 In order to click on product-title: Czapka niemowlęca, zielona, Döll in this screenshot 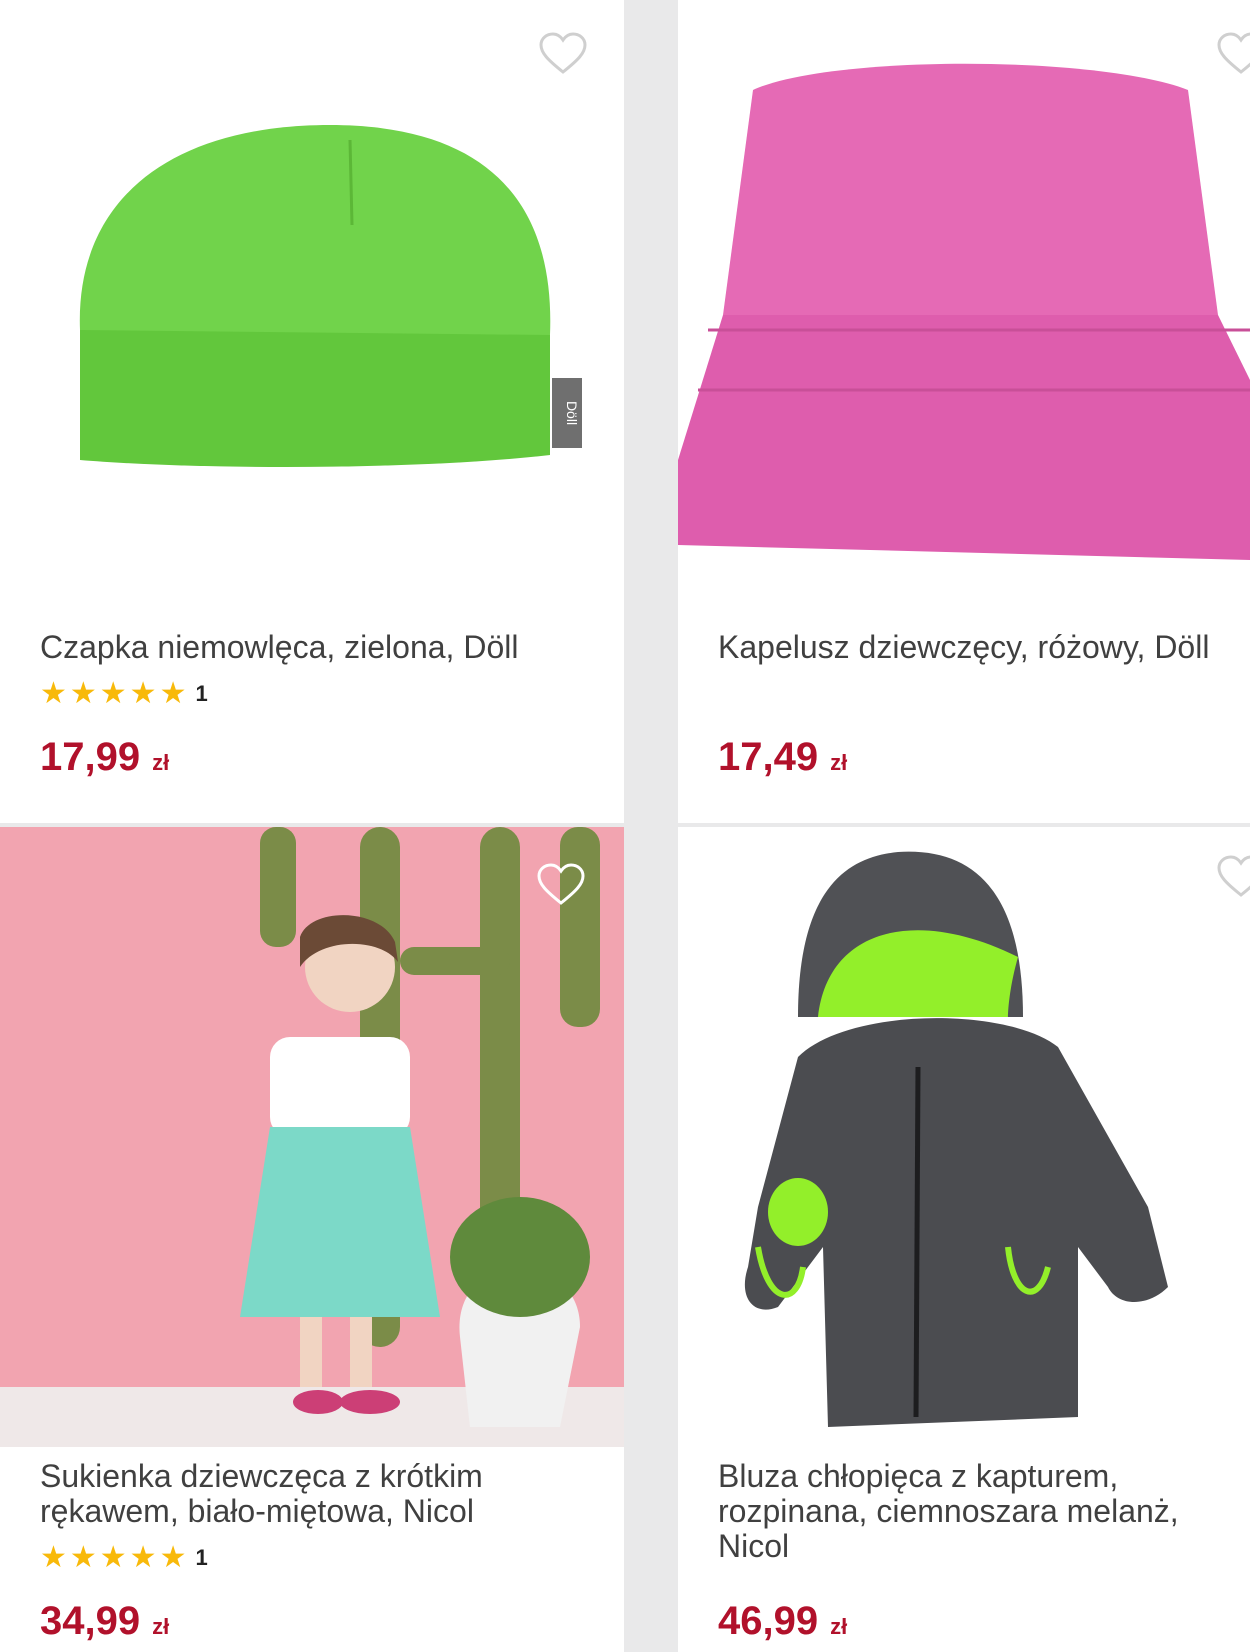, I will do `click(320, 647)`.